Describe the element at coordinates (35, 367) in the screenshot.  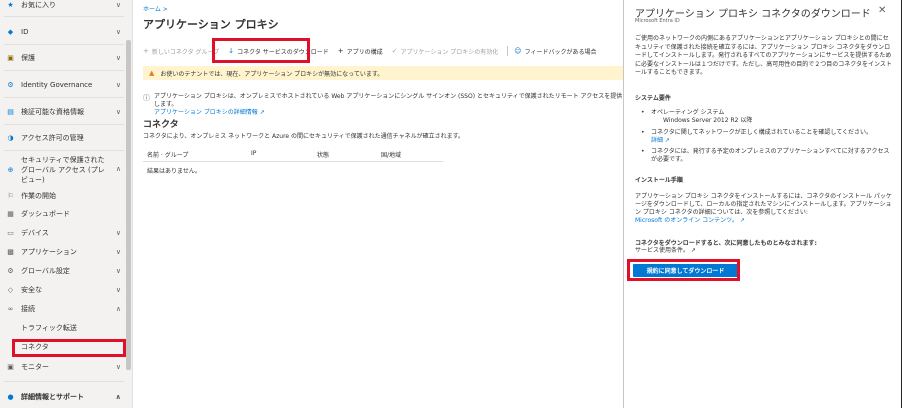
I see `sidebar-item-label: モニター` at that location.